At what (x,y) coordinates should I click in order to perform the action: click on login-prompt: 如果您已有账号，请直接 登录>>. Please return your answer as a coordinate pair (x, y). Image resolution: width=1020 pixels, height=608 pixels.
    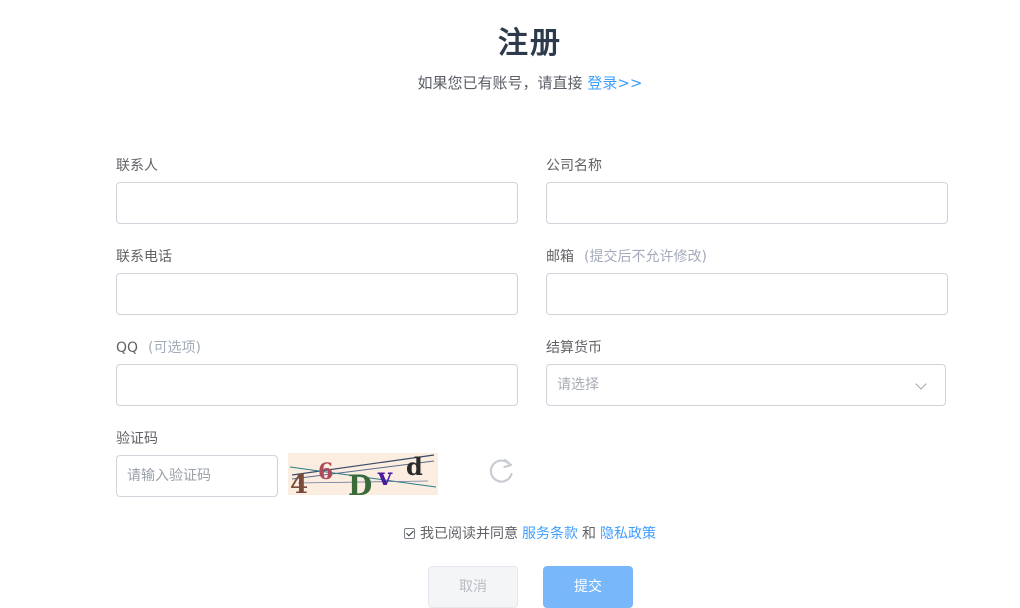
    Looking at the image, I should click on (510, 82).